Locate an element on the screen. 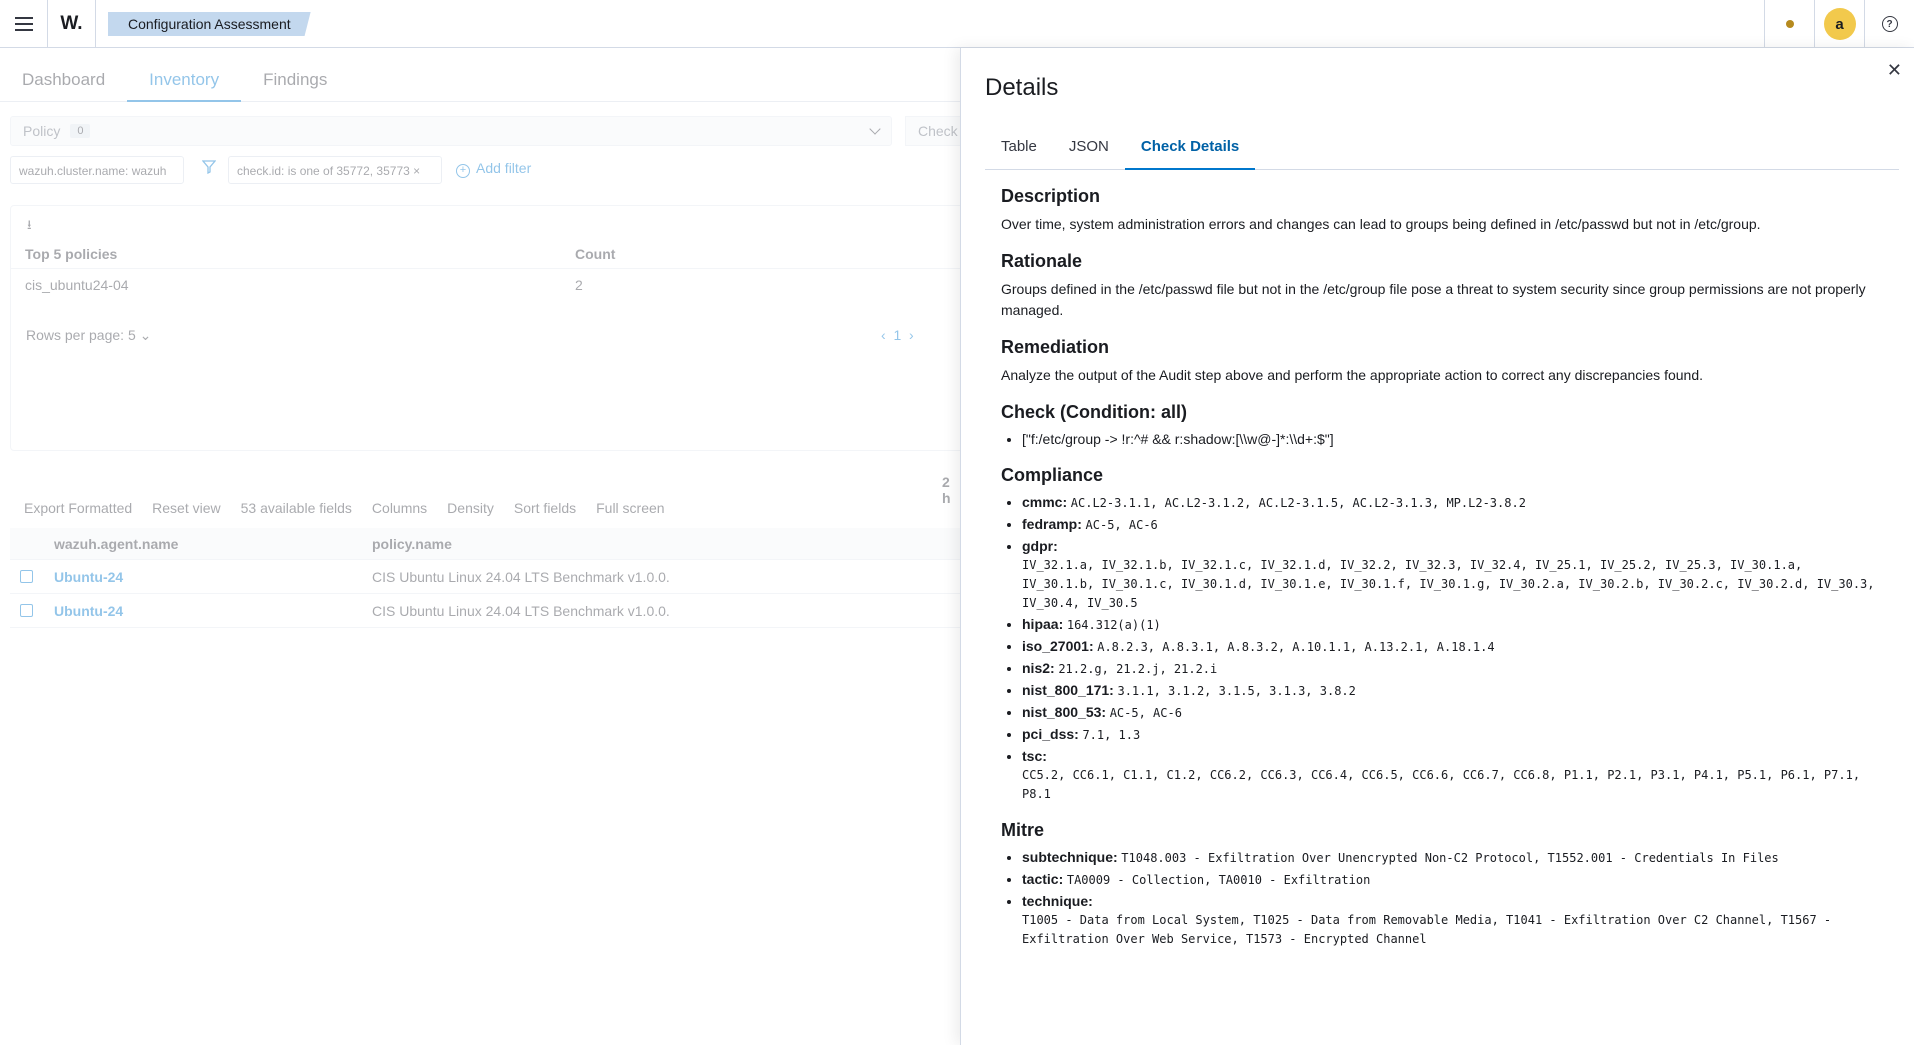 The image size is (1914, 1045). hits-count: 2 h is located at coordinates (946, 490).